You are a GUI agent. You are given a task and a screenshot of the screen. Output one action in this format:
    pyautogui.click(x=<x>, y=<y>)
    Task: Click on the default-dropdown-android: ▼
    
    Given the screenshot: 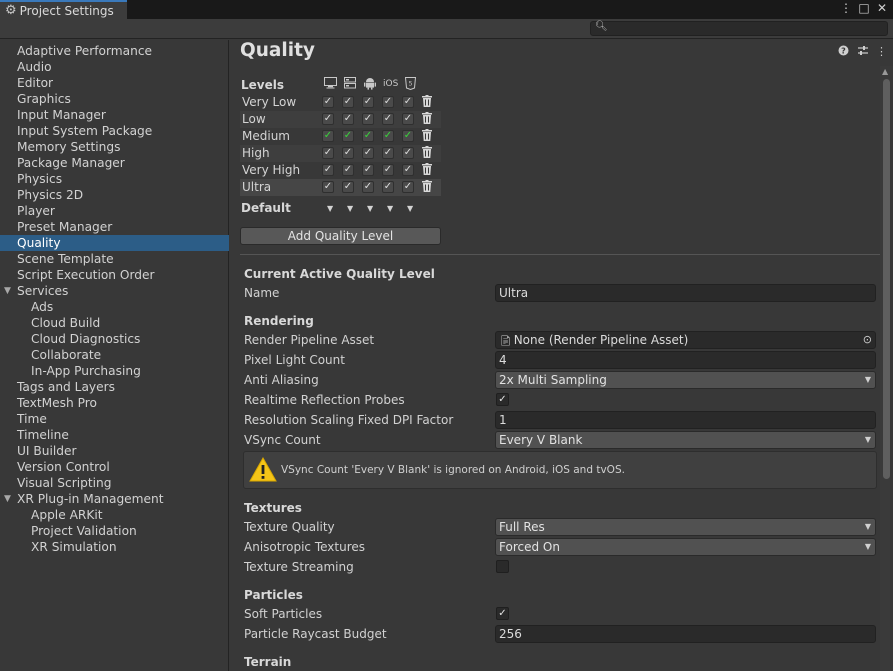 What is the action you would take?
    pyautogui.click(x=370, y=208)
    